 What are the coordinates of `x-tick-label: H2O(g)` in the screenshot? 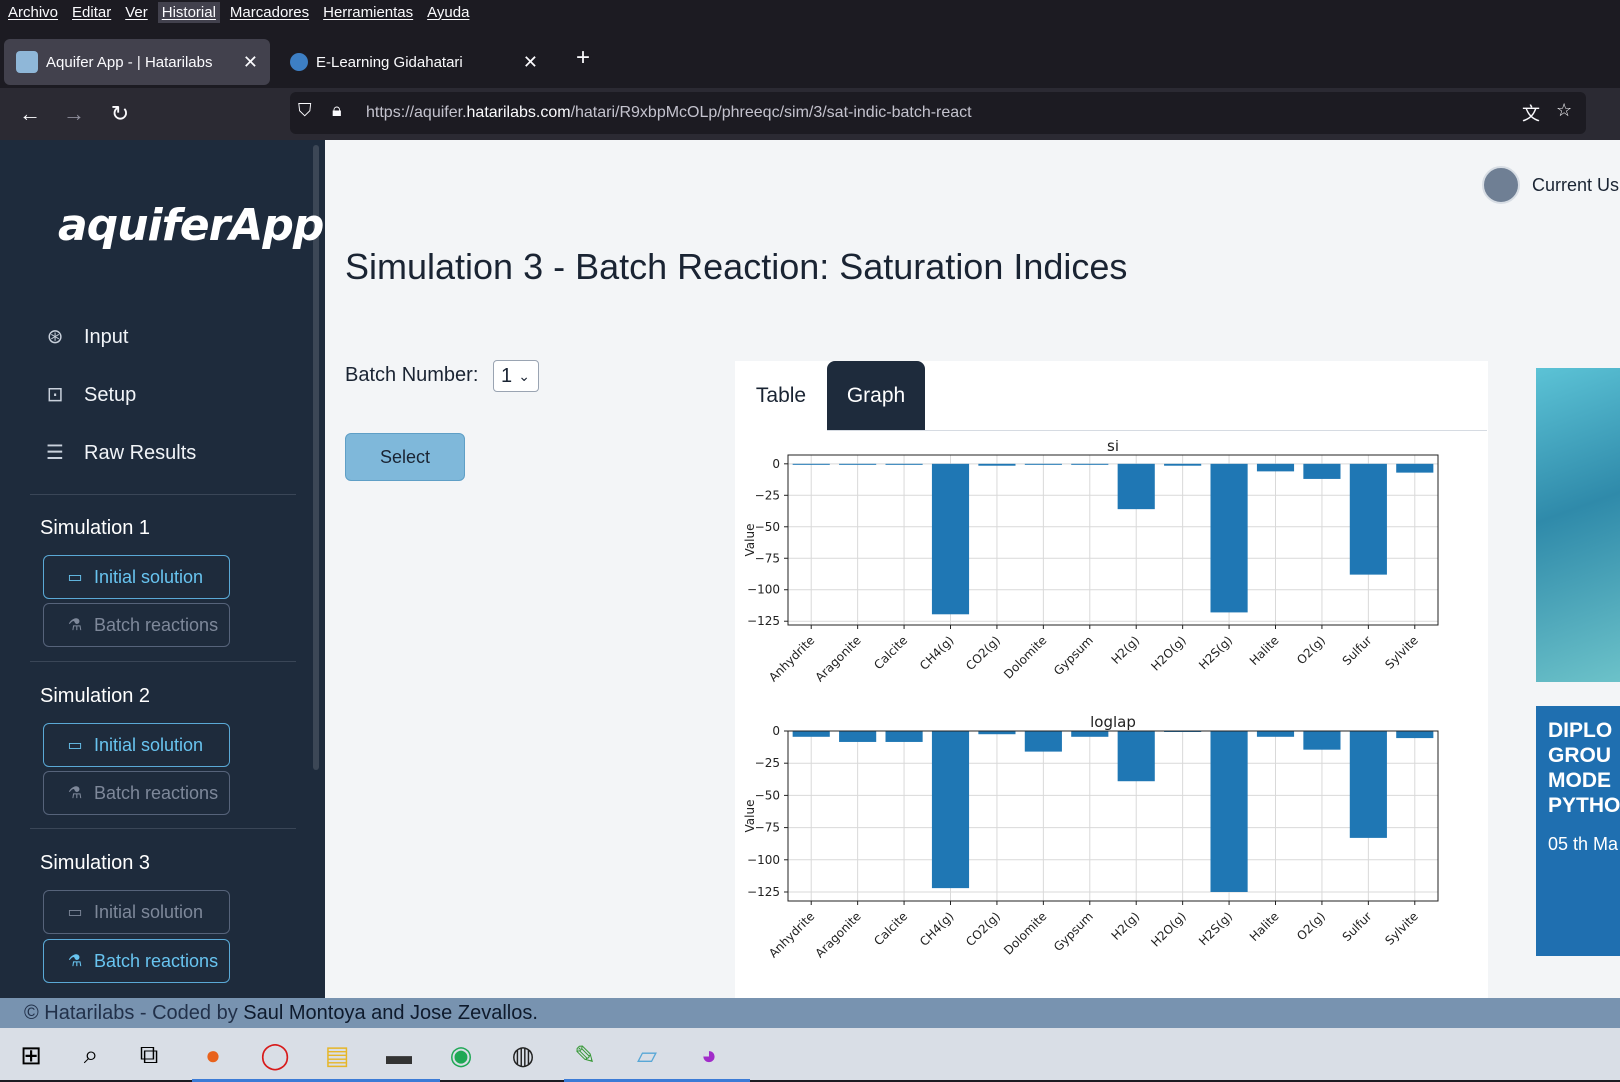 It's located at (1168, 929).